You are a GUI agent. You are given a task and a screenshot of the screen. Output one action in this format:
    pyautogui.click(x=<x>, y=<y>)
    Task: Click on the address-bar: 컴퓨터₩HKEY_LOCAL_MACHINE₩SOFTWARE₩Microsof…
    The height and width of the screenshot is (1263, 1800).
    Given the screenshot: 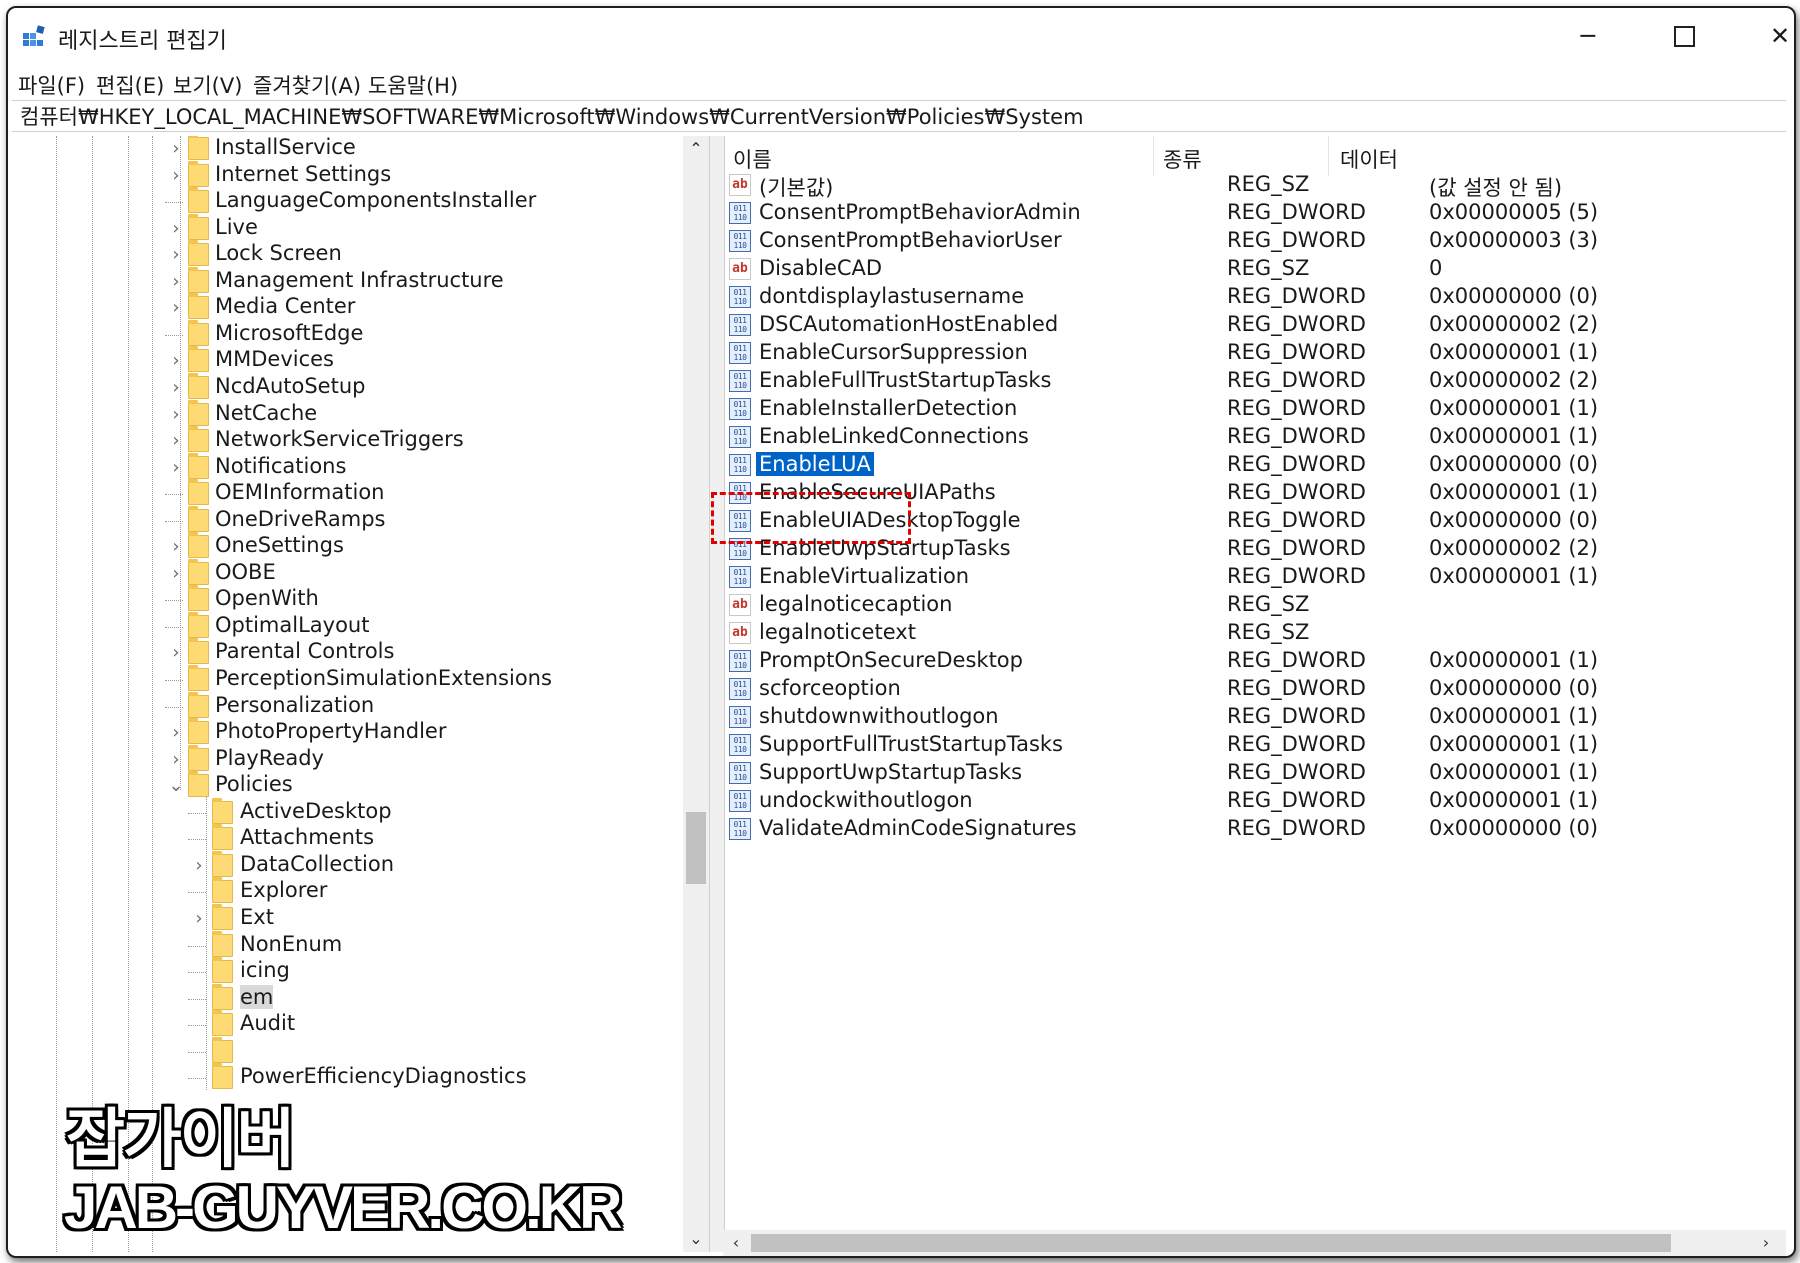 What is the action you would take?
    pyautogui.click(x=899, y=116)
    